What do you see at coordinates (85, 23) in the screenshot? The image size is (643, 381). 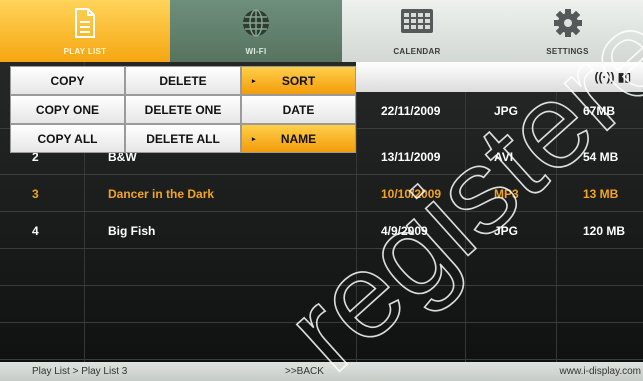 I see `document-icon` at bounding box center [85, 23].